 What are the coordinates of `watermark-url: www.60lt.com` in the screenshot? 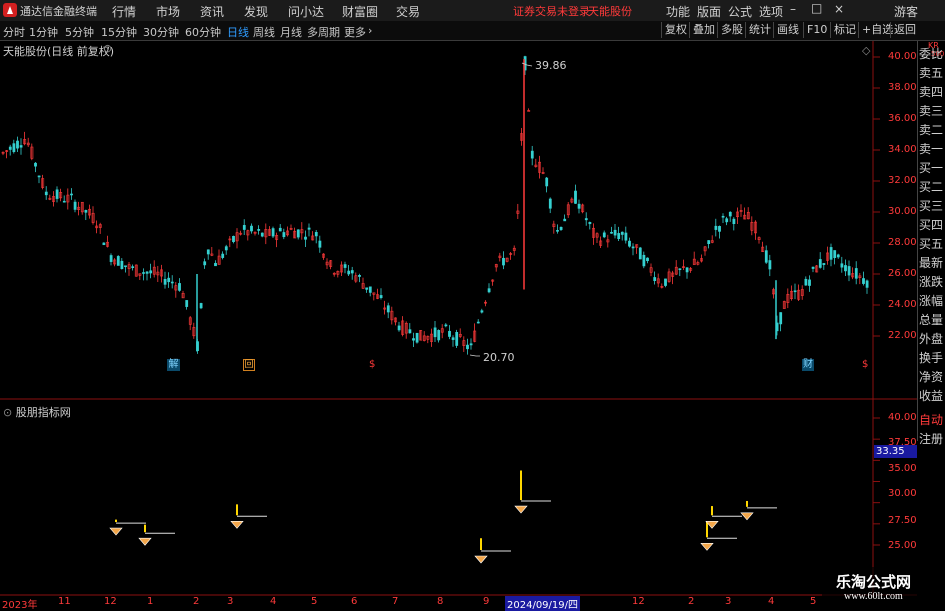 It's located at (873, 596).